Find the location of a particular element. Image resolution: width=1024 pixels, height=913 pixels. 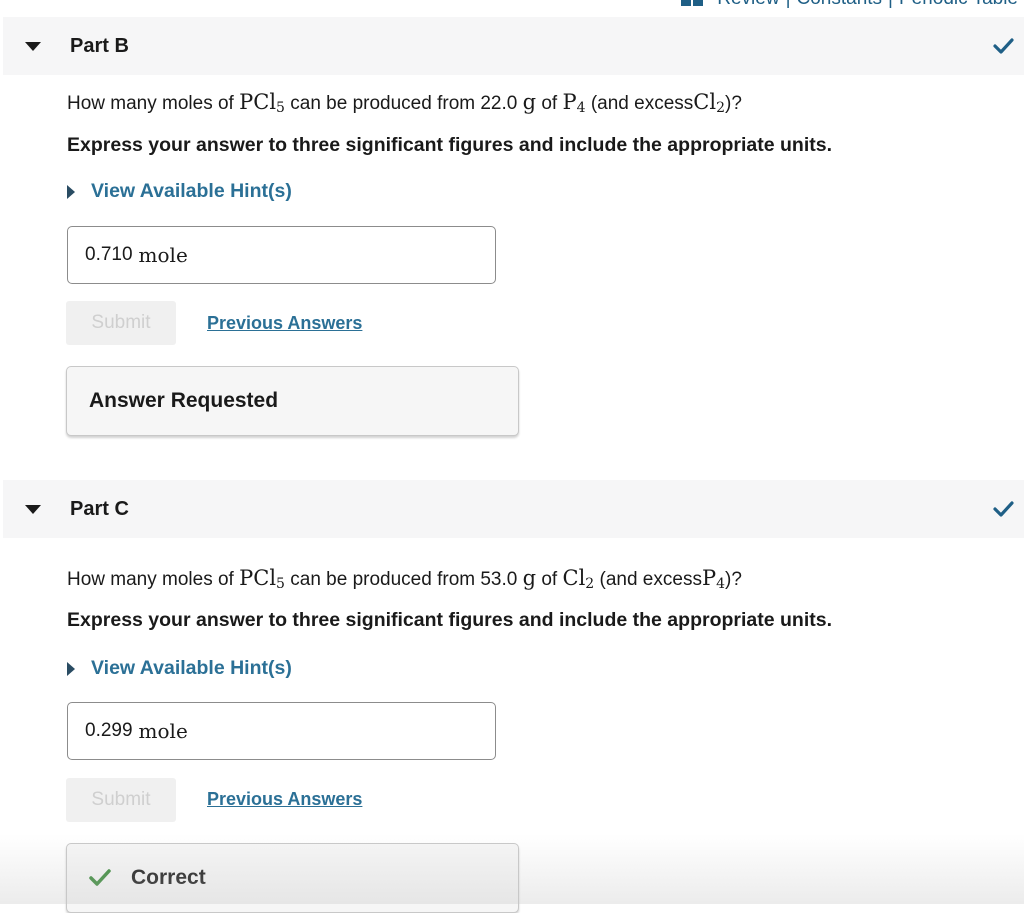

periodic-table-link: Periodic Table is located at coordinates (958, 5).